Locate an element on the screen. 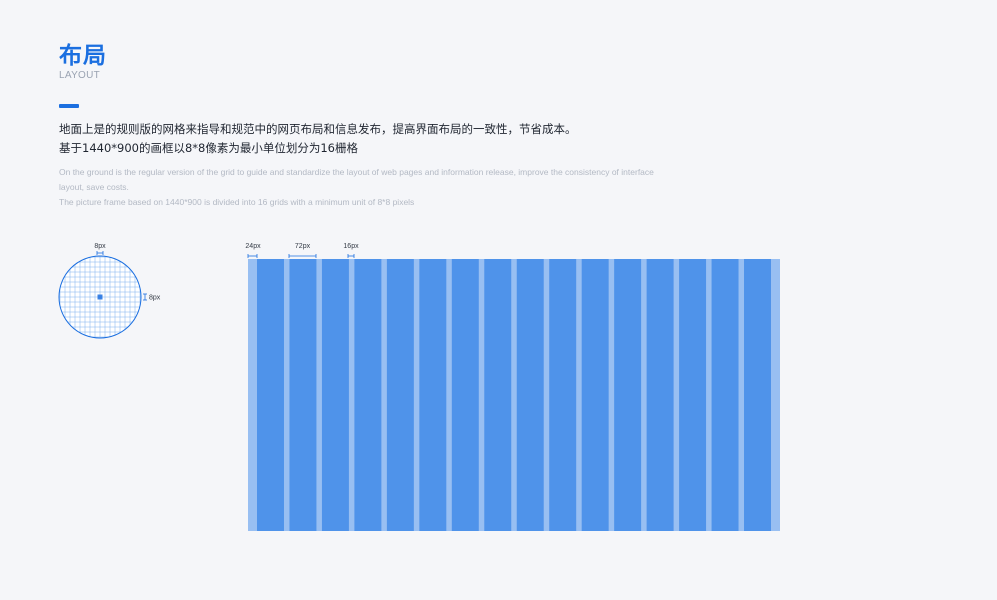 The image size is (997, 600). margin-dimension-label: 24px is located at coordinates (253, 246).